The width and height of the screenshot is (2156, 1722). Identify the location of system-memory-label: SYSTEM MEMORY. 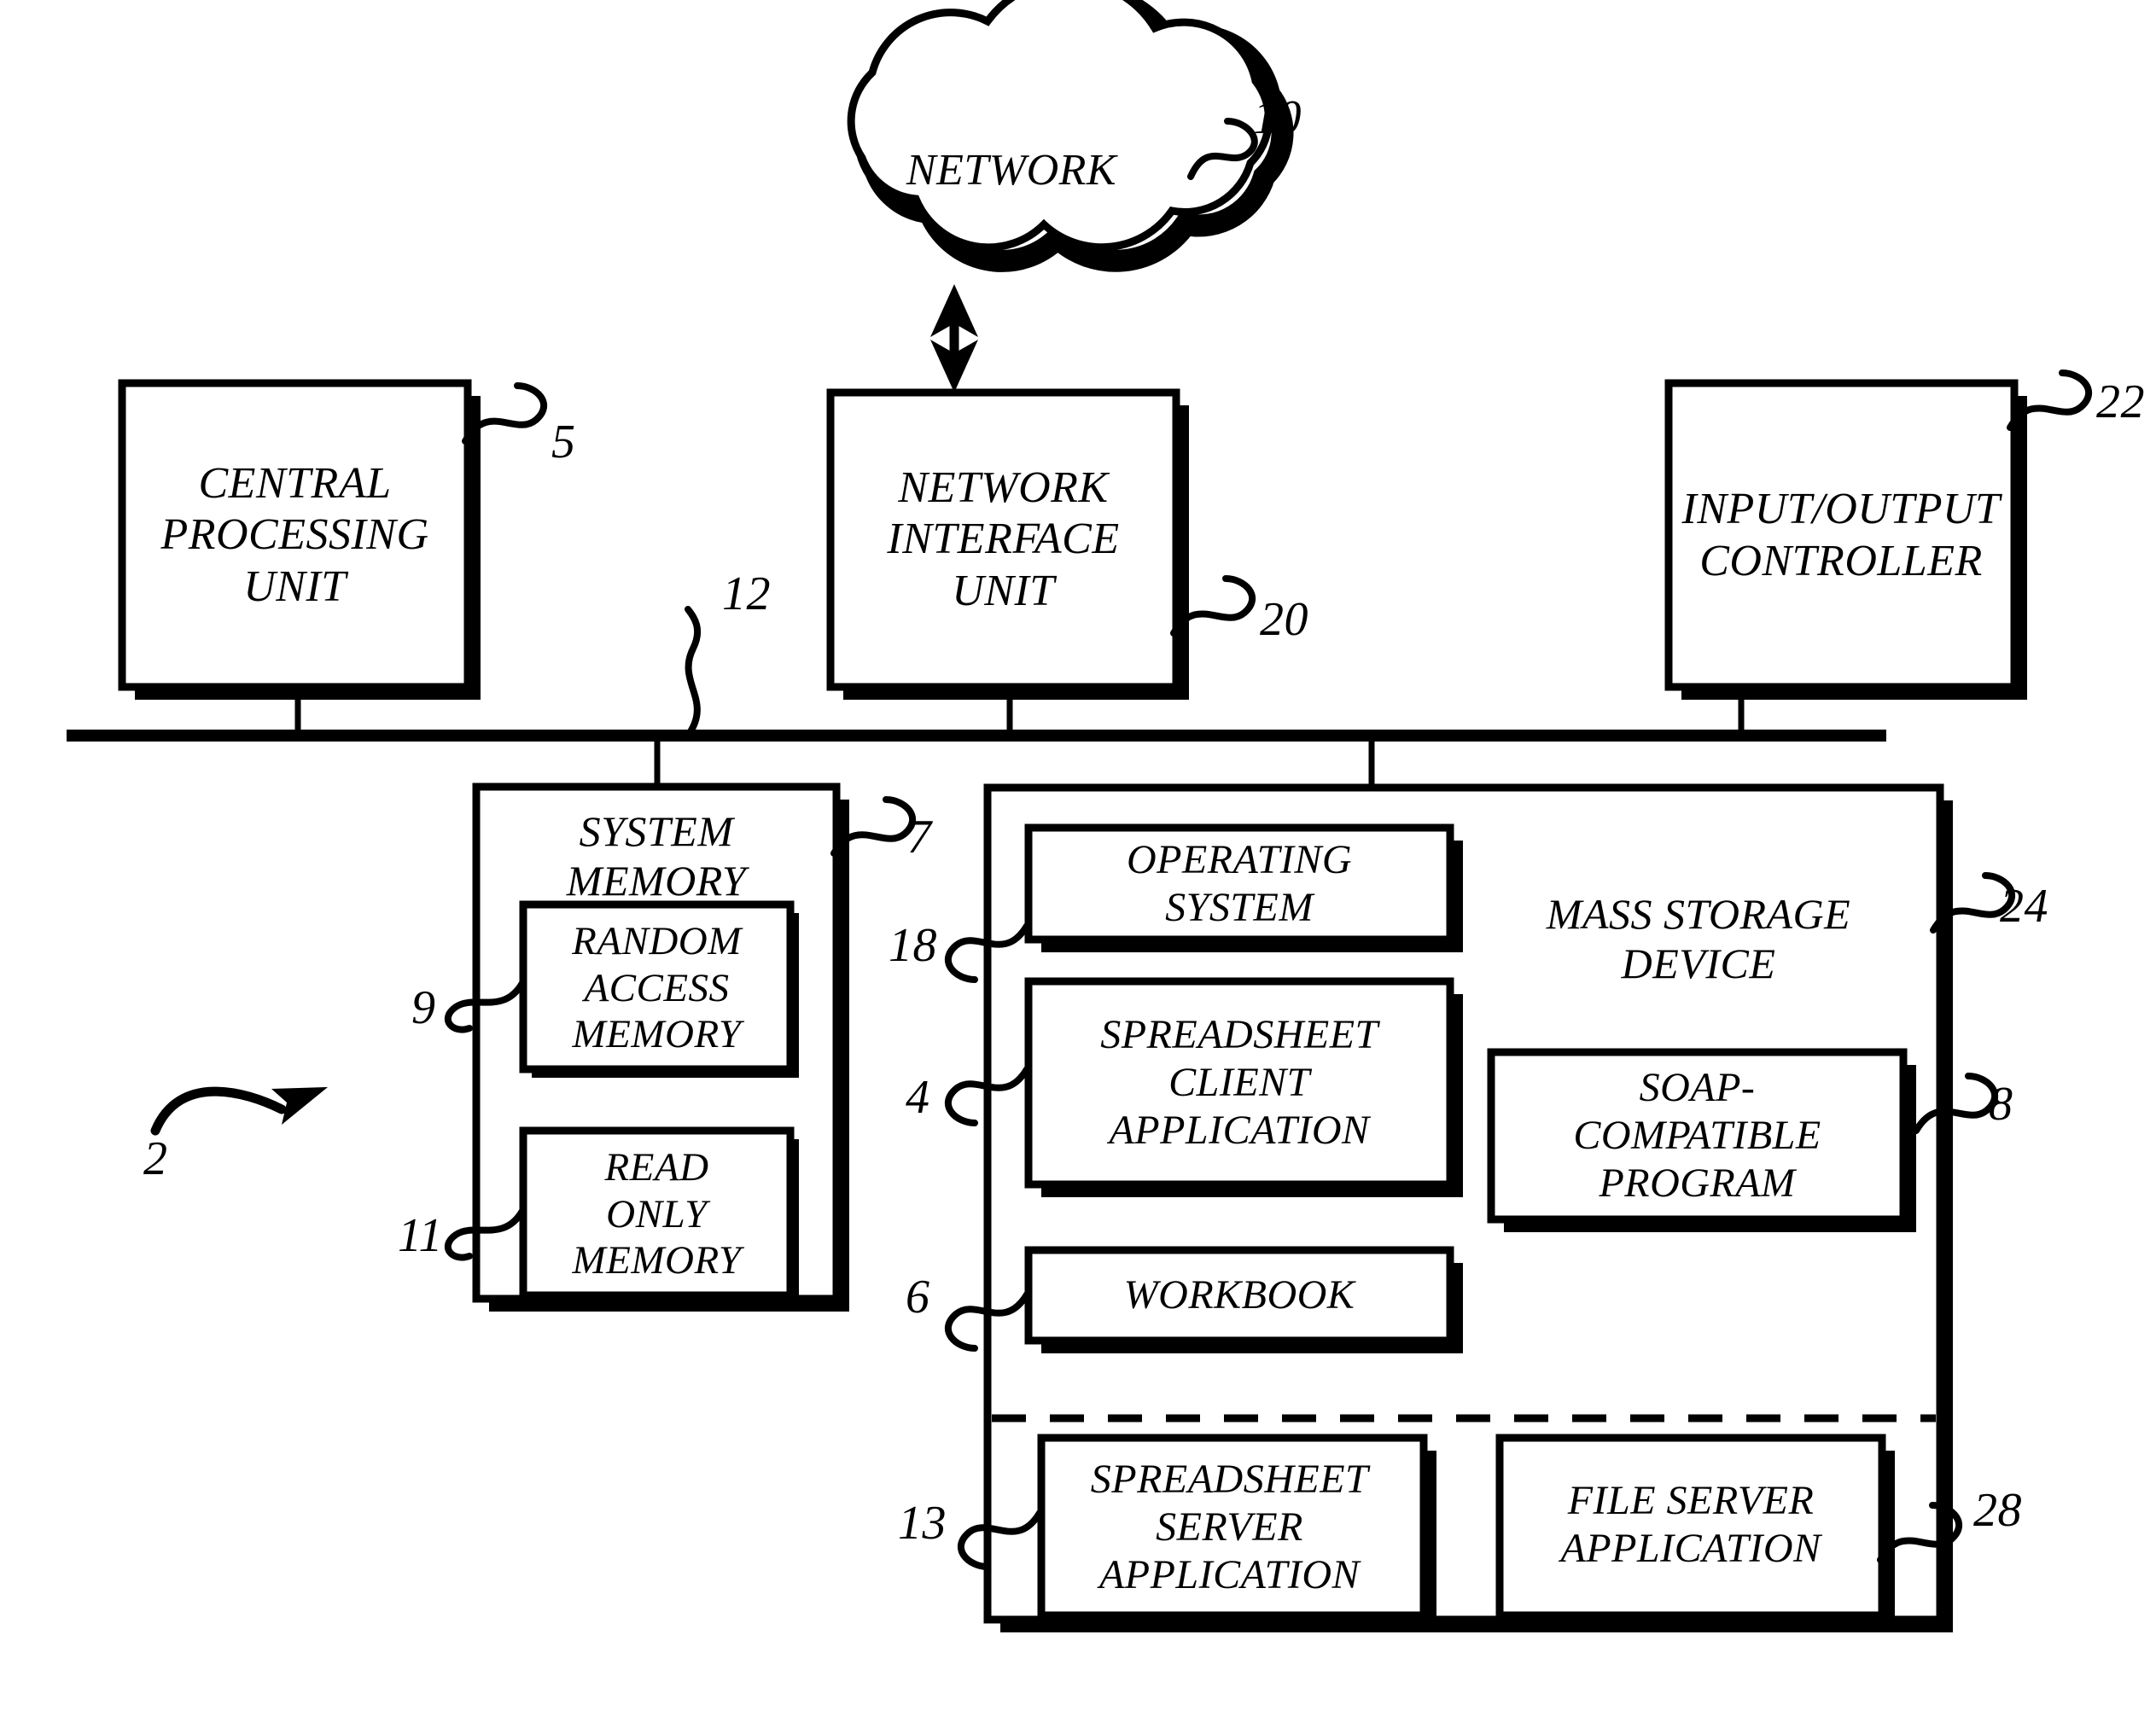
(656, 855).